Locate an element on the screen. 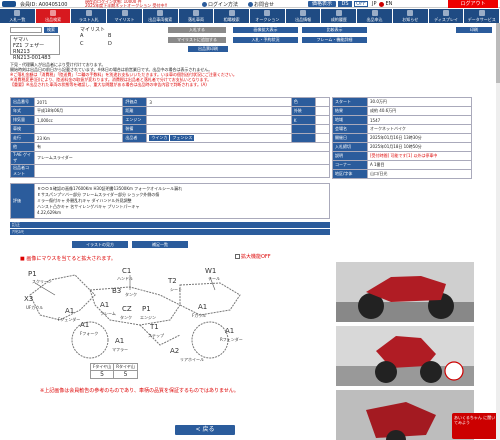  detail-label: 出品番号 is located at coordinates (22, 102).